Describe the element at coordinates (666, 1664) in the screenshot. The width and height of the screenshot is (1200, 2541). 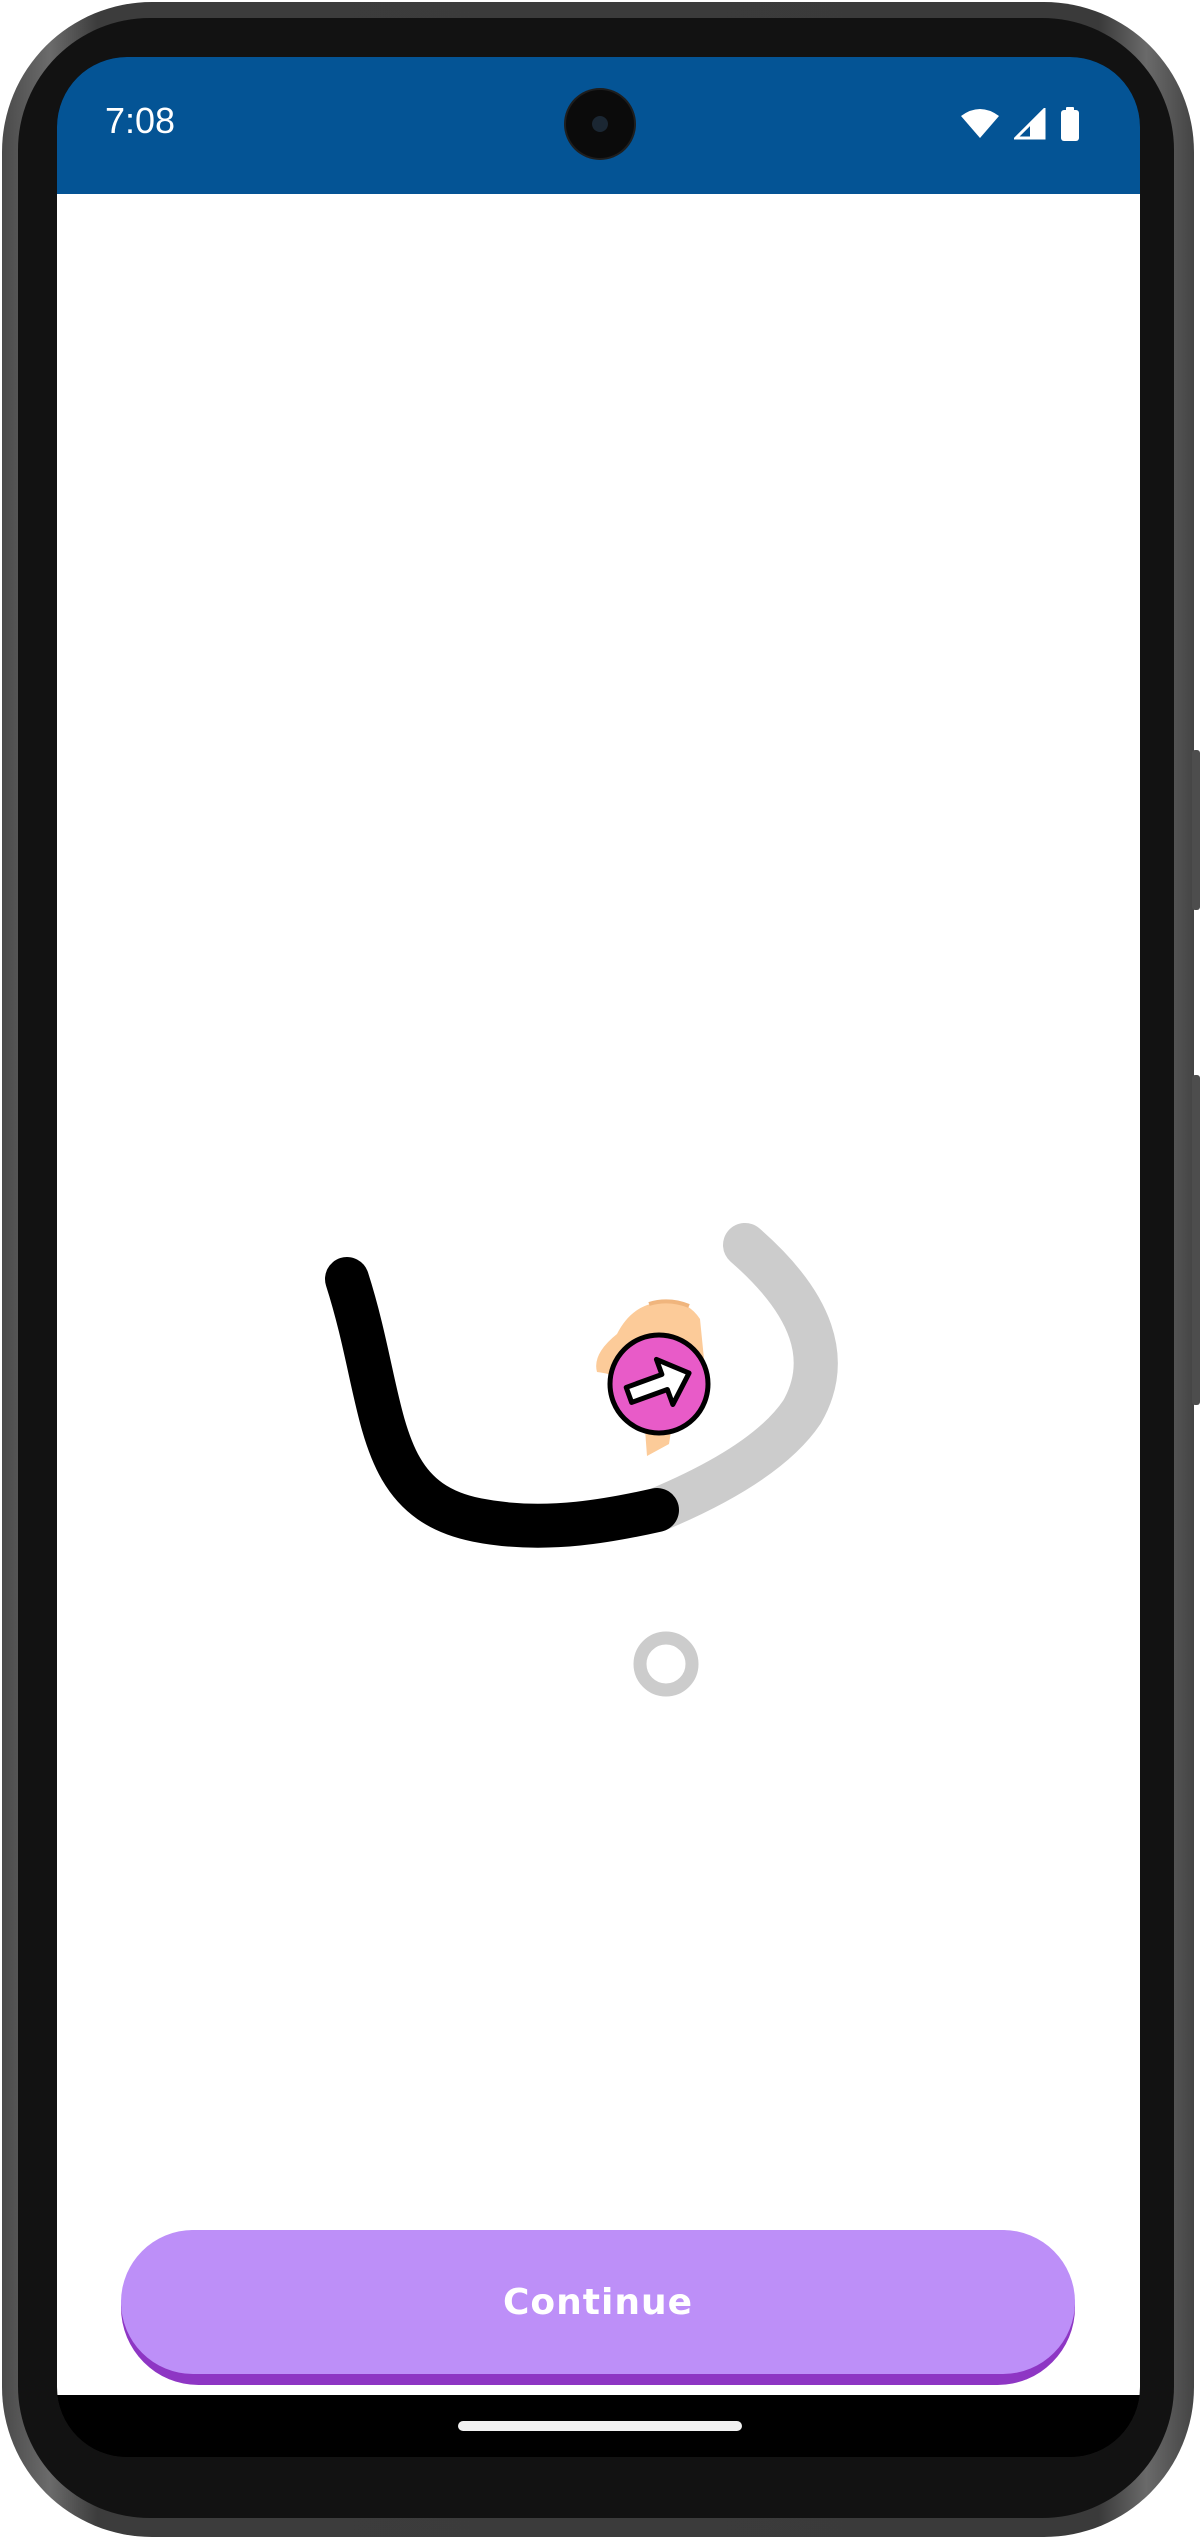
I see `dot-marker` at that location.